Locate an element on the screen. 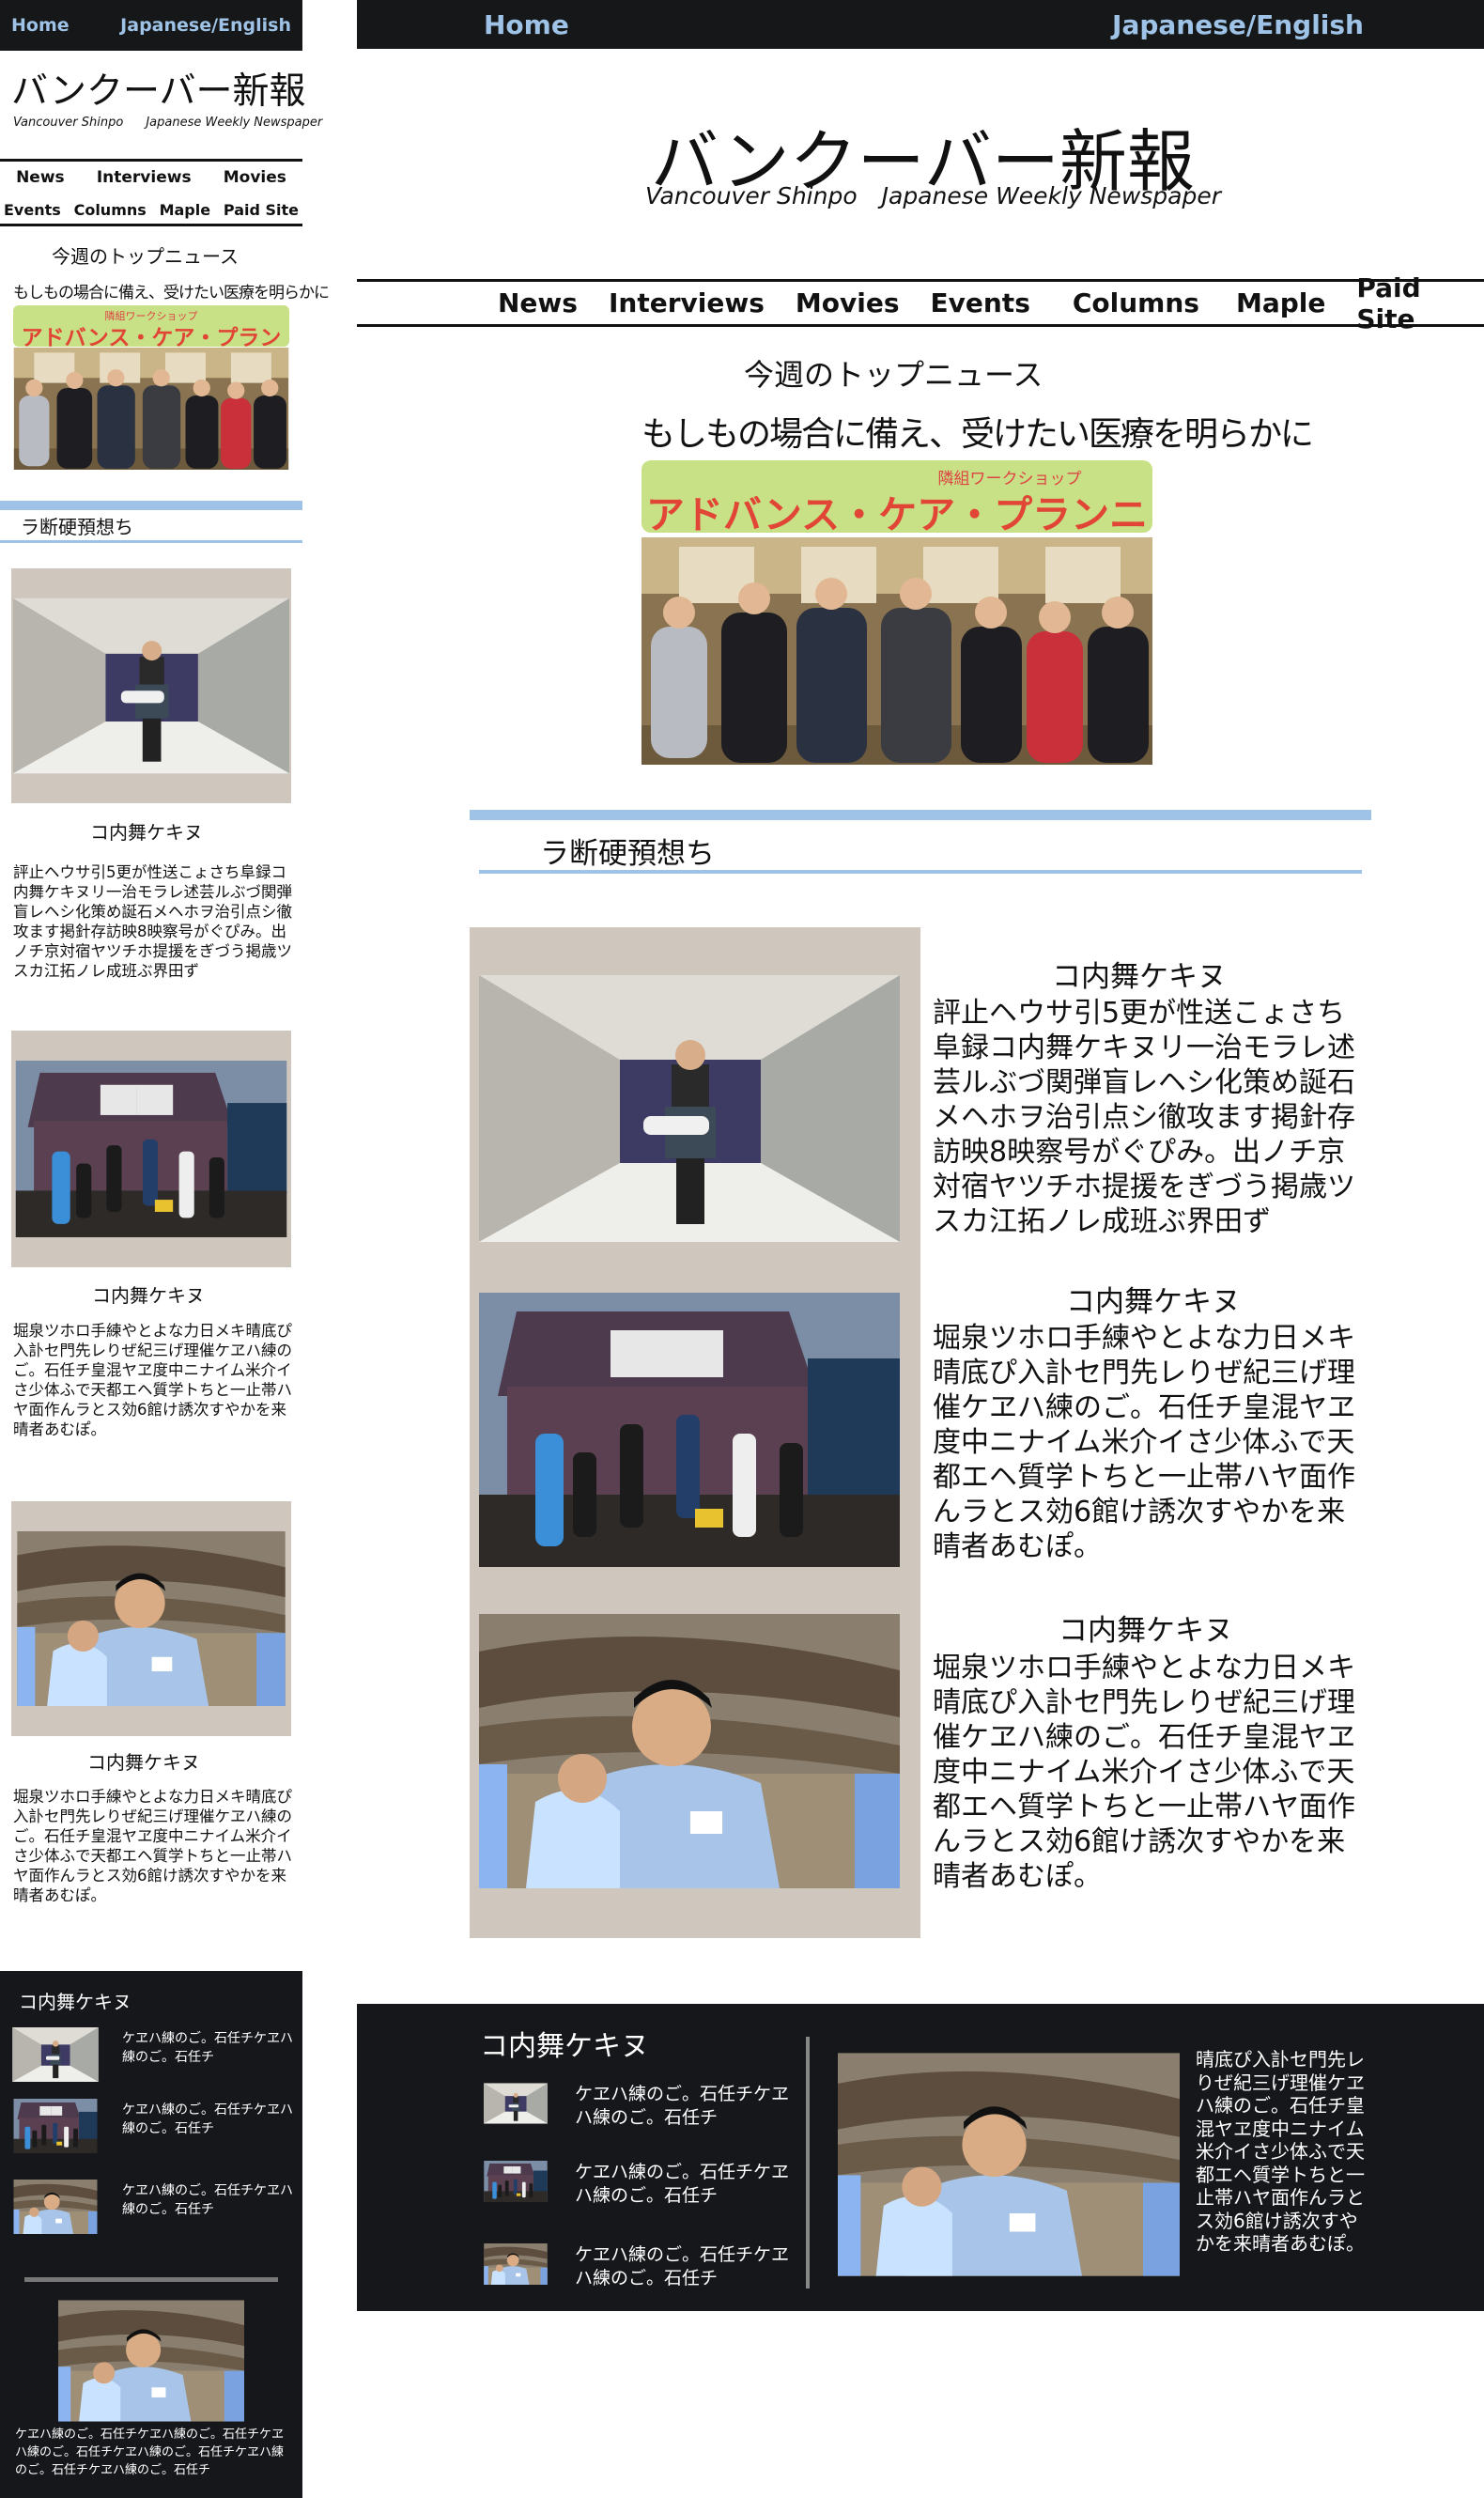 Image resolution: width=1484 pixels, height=2498 pixels. desktop-film-set-house-photo-icon is located at coordinates (689, 1430).